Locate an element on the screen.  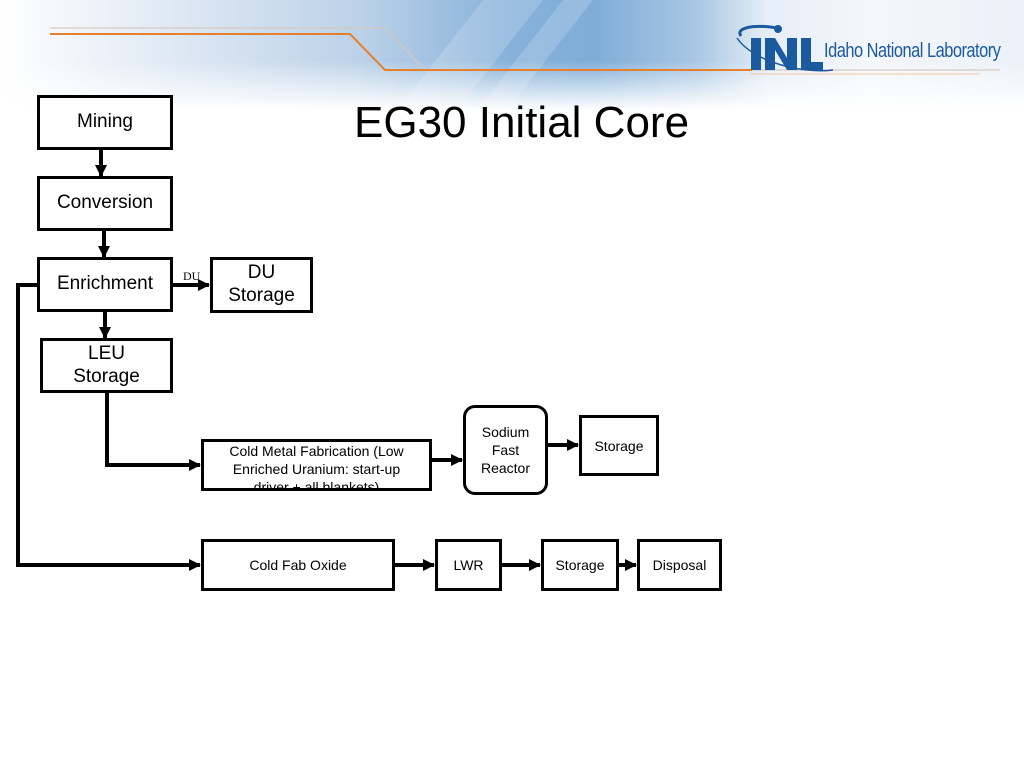
node-lwr-storage: Storage is located at coordinates (580, 565).